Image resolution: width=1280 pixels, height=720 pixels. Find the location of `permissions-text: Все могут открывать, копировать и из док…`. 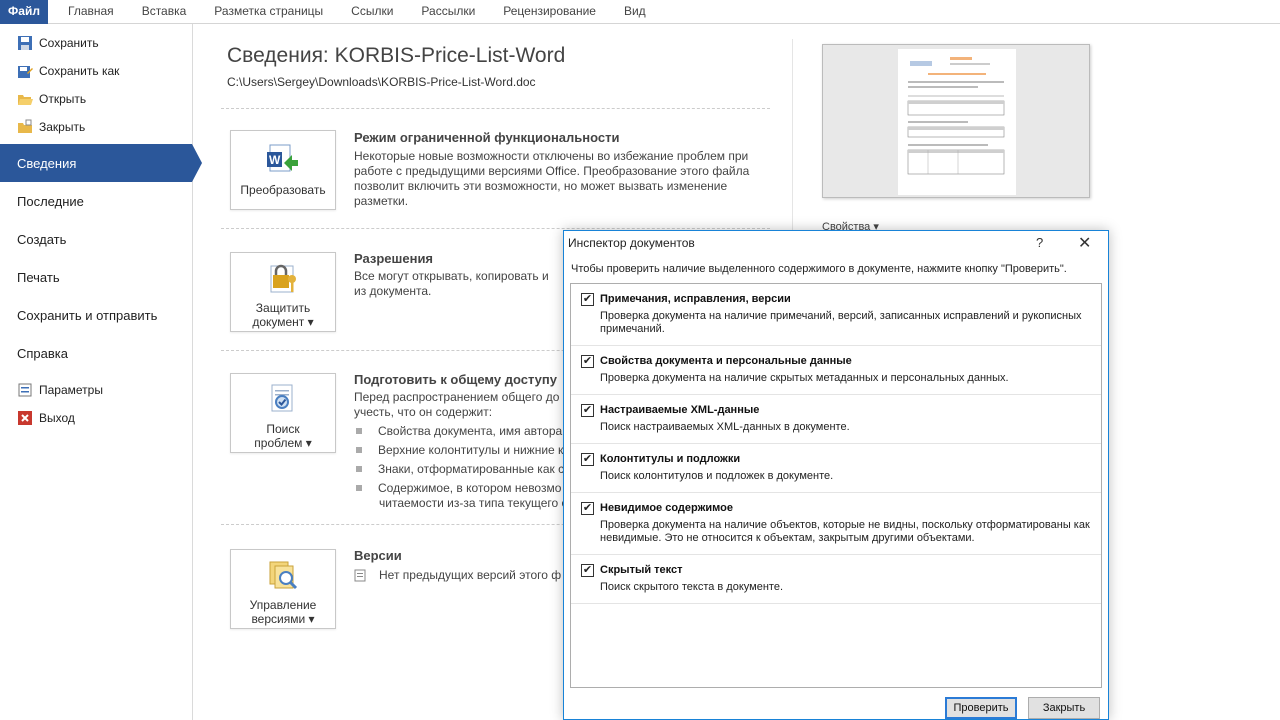

permissions-text: Все могут открывать, копировать и из док… is located at coordinates (451, 283).